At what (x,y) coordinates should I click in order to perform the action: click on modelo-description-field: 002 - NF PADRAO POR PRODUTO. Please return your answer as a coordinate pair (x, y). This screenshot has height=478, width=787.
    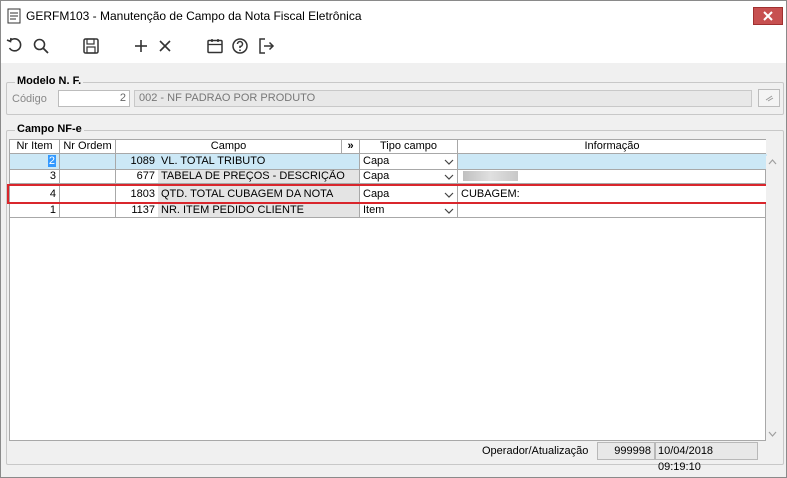
    Looking at the image, I should click on (443, 98).